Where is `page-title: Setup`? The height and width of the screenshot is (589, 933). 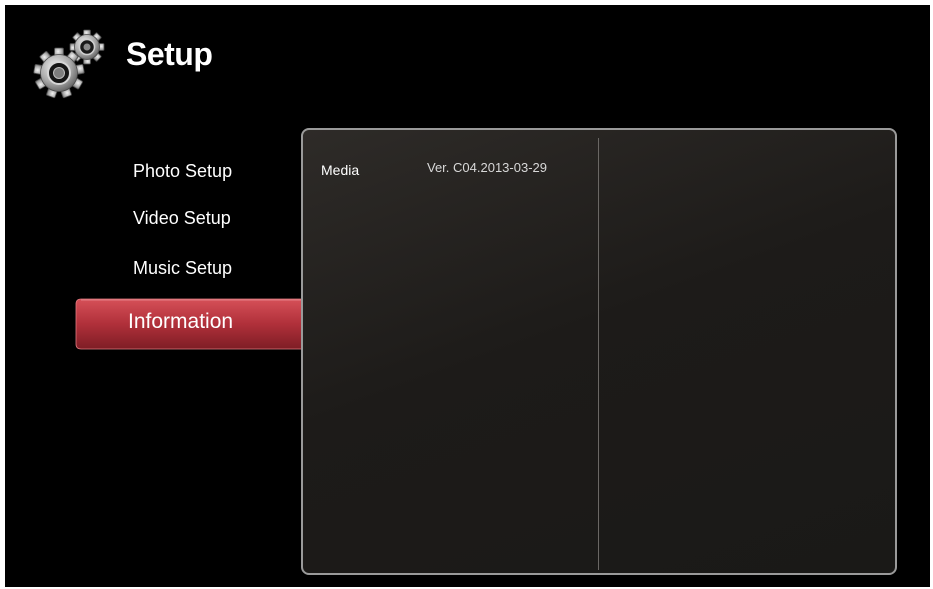
page-title: Setup is located at coordinates (169, 54).